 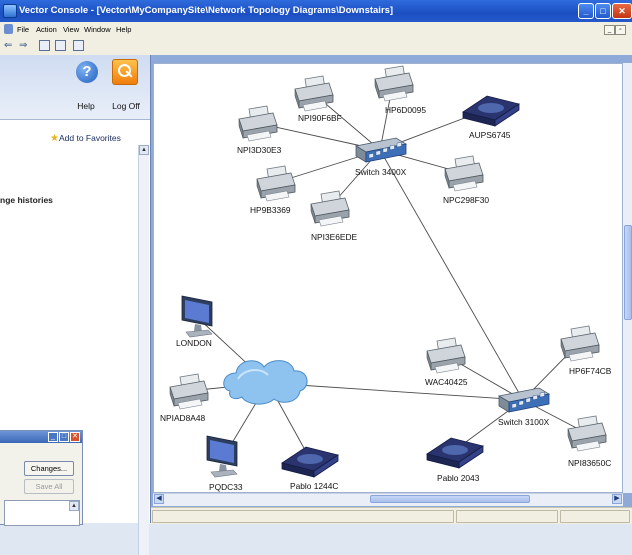 What do you see at coordinates (143, 350) in the screenshot?
I see `left-scrollbar: ▲` at bounding box center [143, 350].